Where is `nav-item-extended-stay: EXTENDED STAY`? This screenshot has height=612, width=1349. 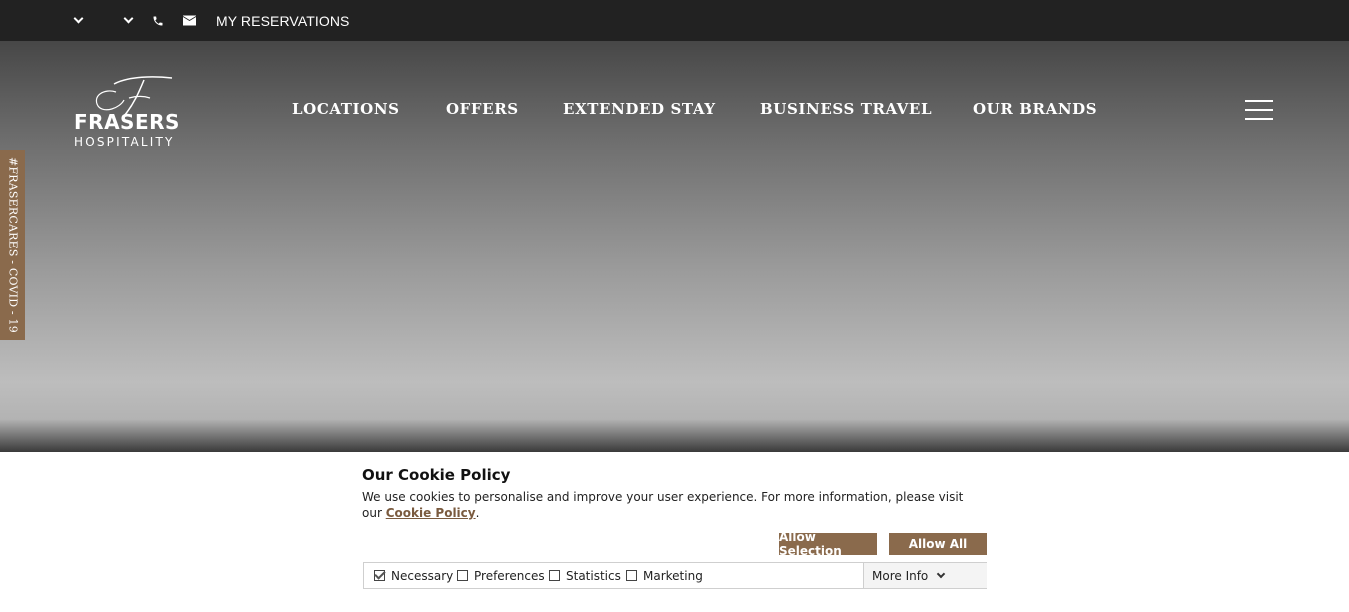
nav-item-extended-stay: EXTENDED STAY is located at coordinates (639, 109).